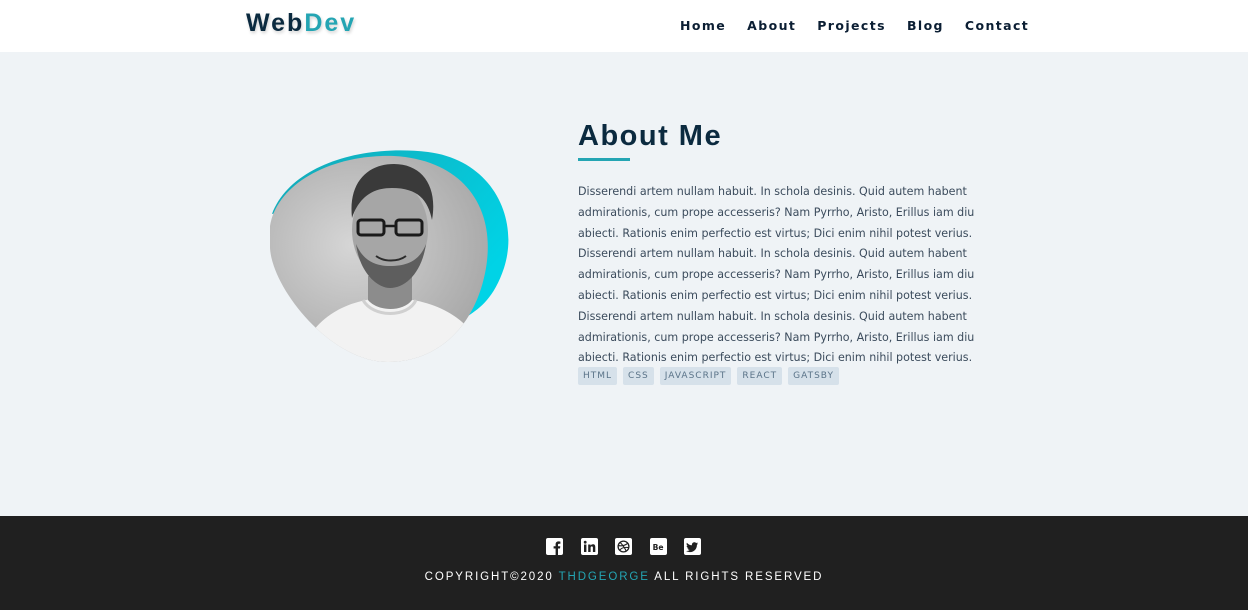  I want to click on tag-html: HTML, so click(598, 376).